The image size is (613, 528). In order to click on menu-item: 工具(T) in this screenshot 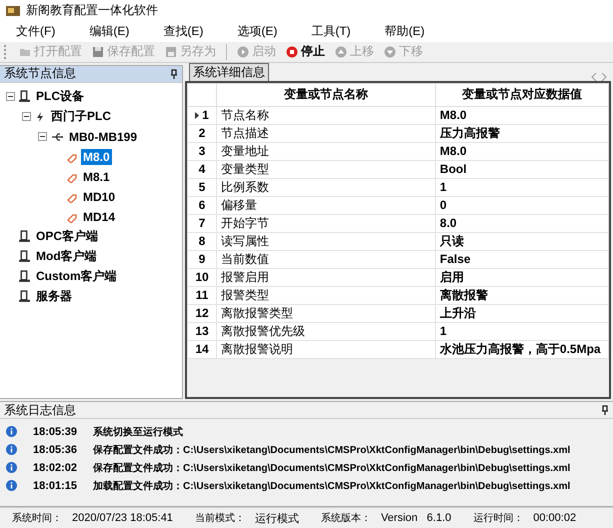, I will do `click(331, 31)`.